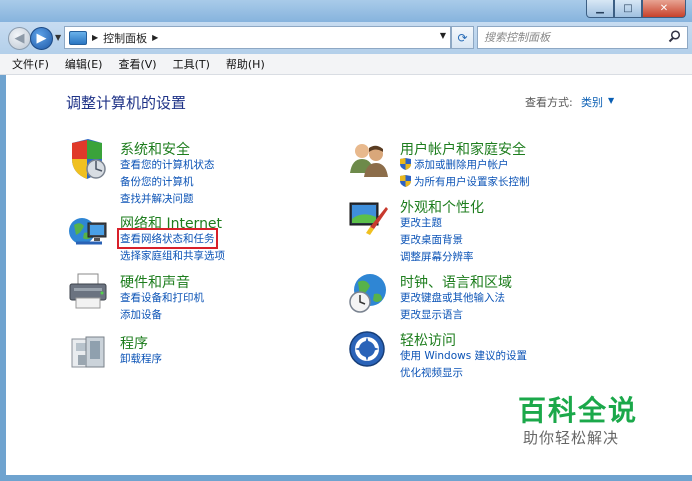 The image size is (692, 481). I want to click on link-backup-computer: 备份您的计算机, so click(157, 181).